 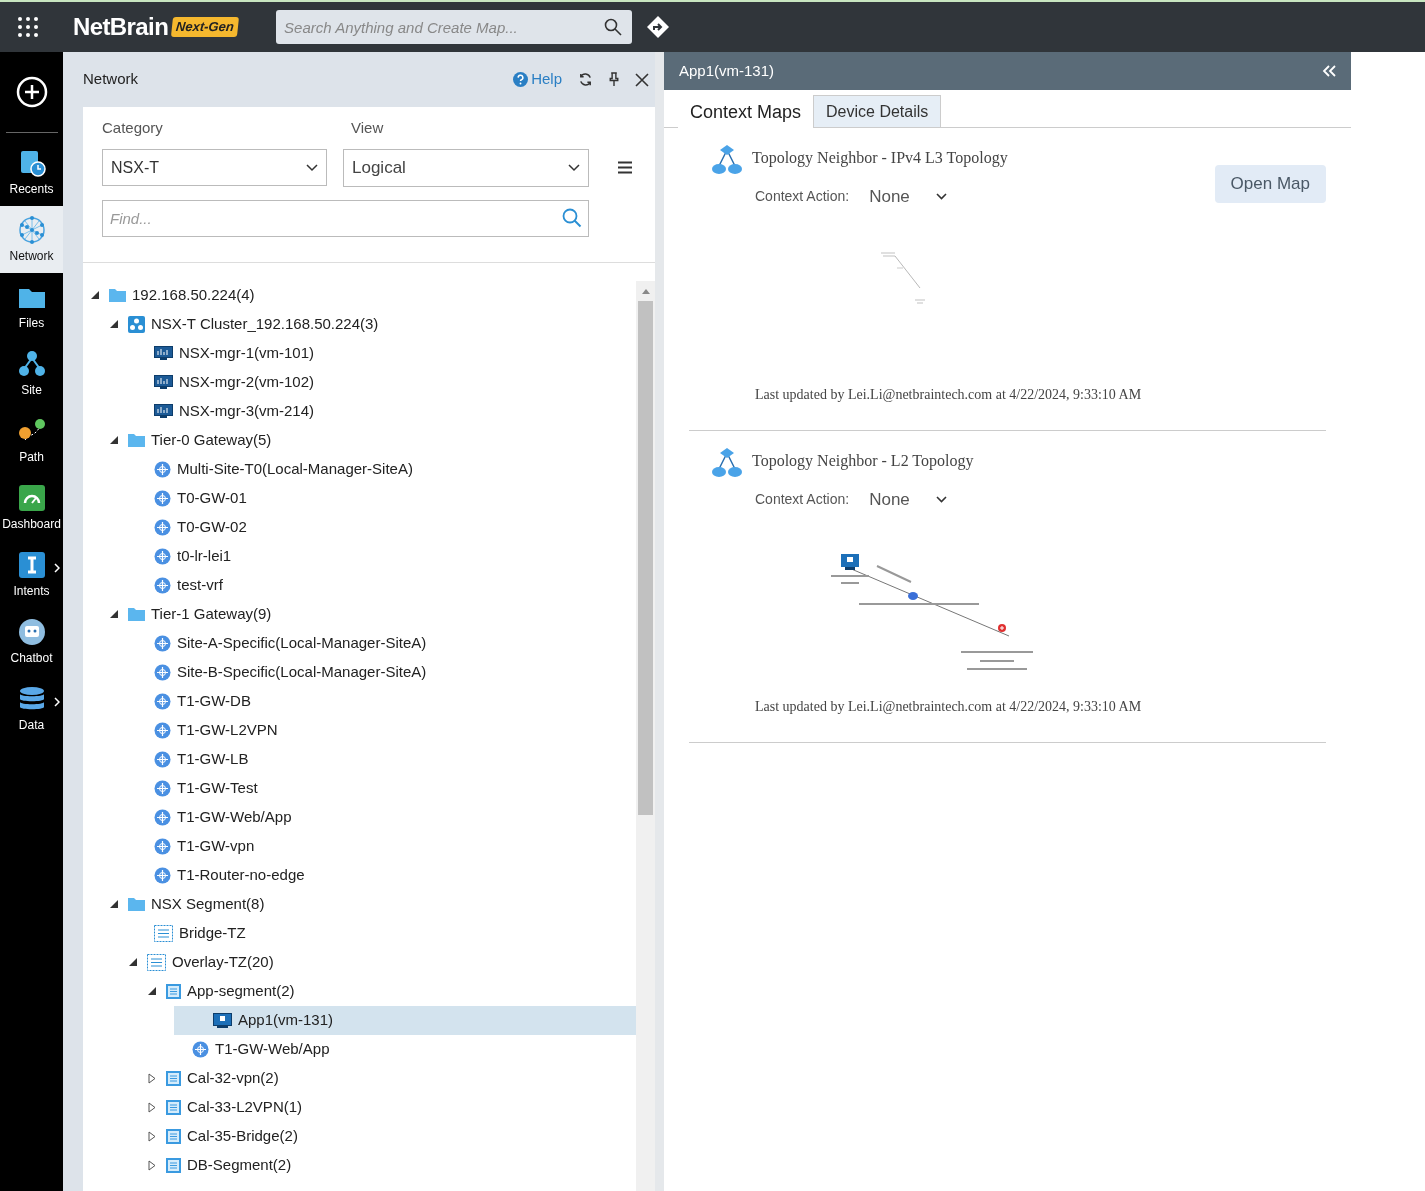 I want to click on nav-item: Chatbot, so click(x=31, y=641).